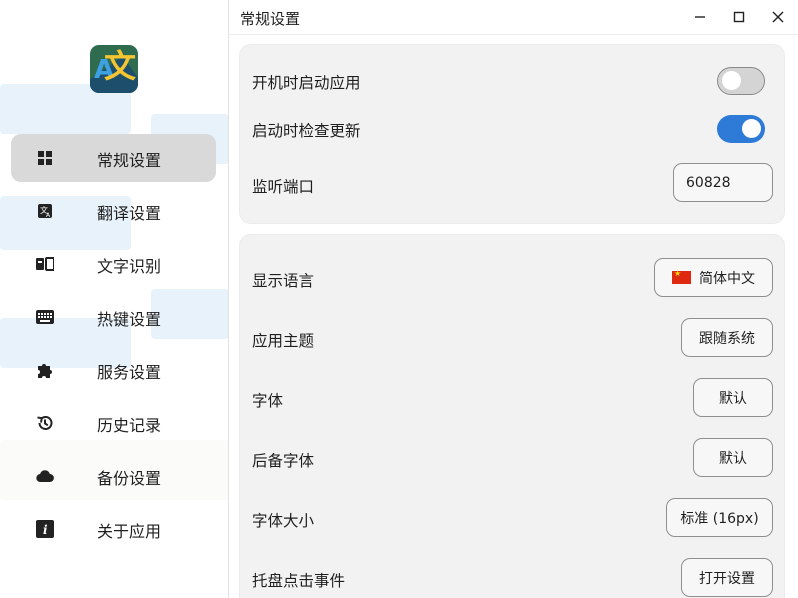  I want to click on language-value: 简体中文, so click(727, 278).